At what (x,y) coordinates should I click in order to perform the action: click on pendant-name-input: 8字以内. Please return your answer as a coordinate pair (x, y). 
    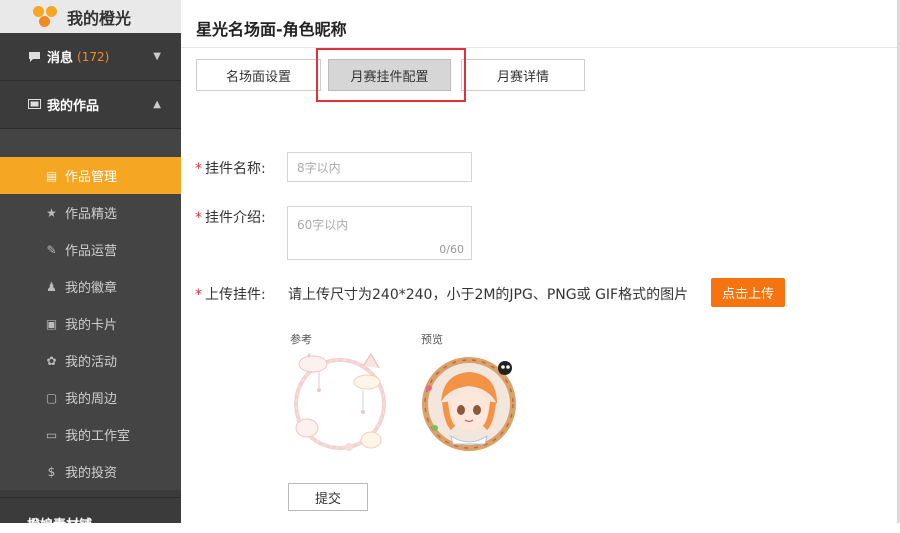
    Looking at the image, I should click on (379, 167).